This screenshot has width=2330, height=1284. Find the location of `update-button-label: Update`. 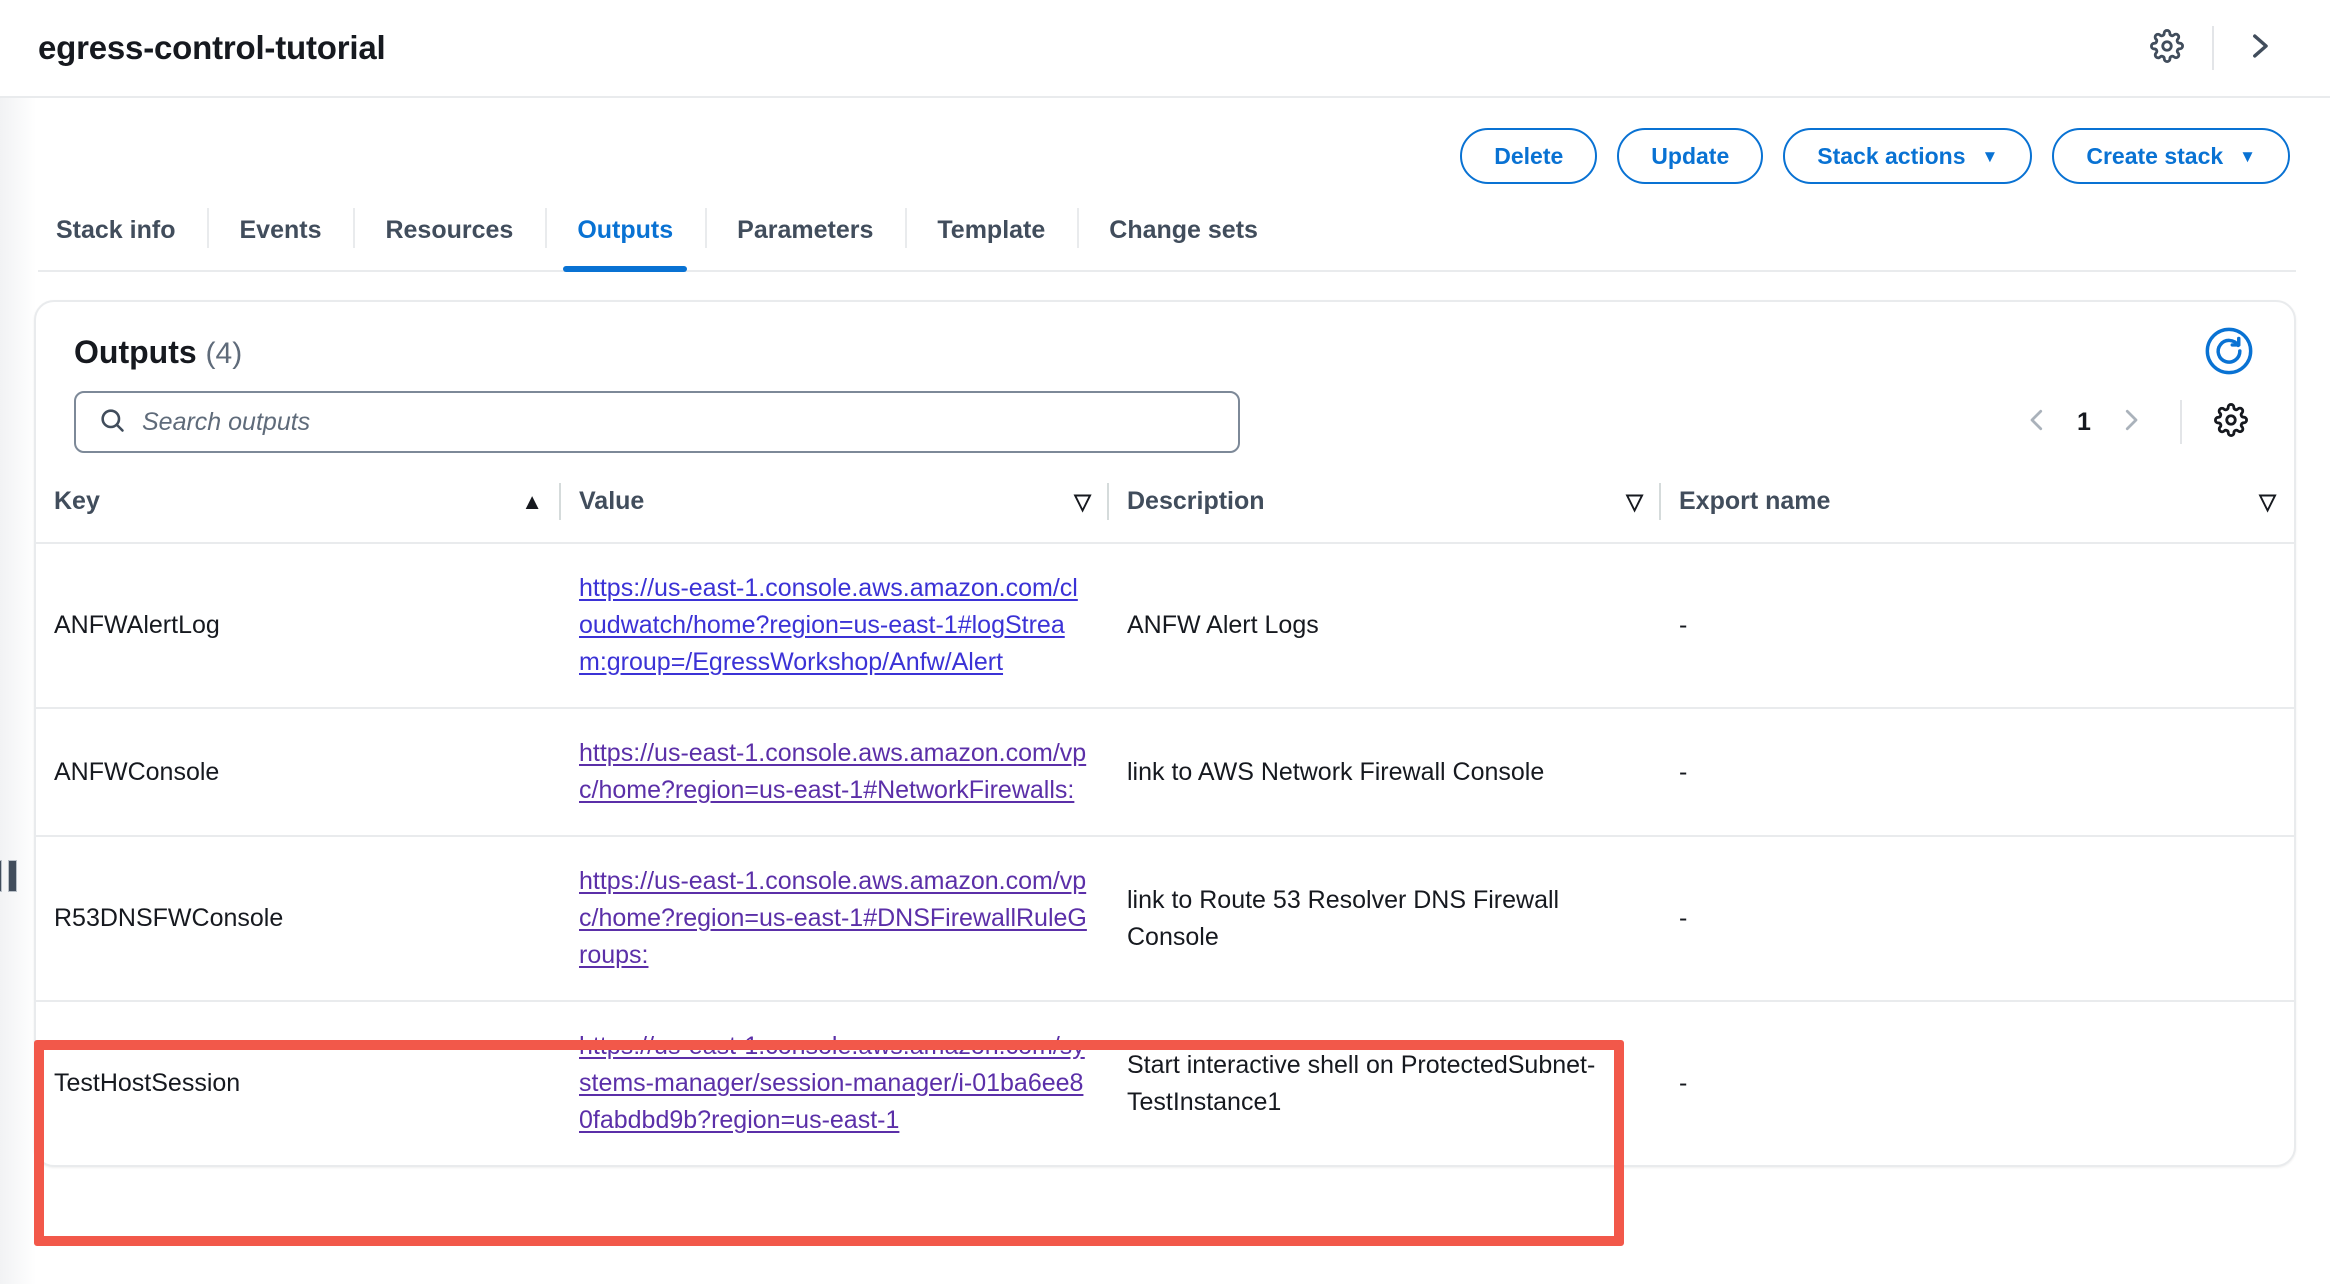

update-button-label: Update is located at coordinates (1690, 155).